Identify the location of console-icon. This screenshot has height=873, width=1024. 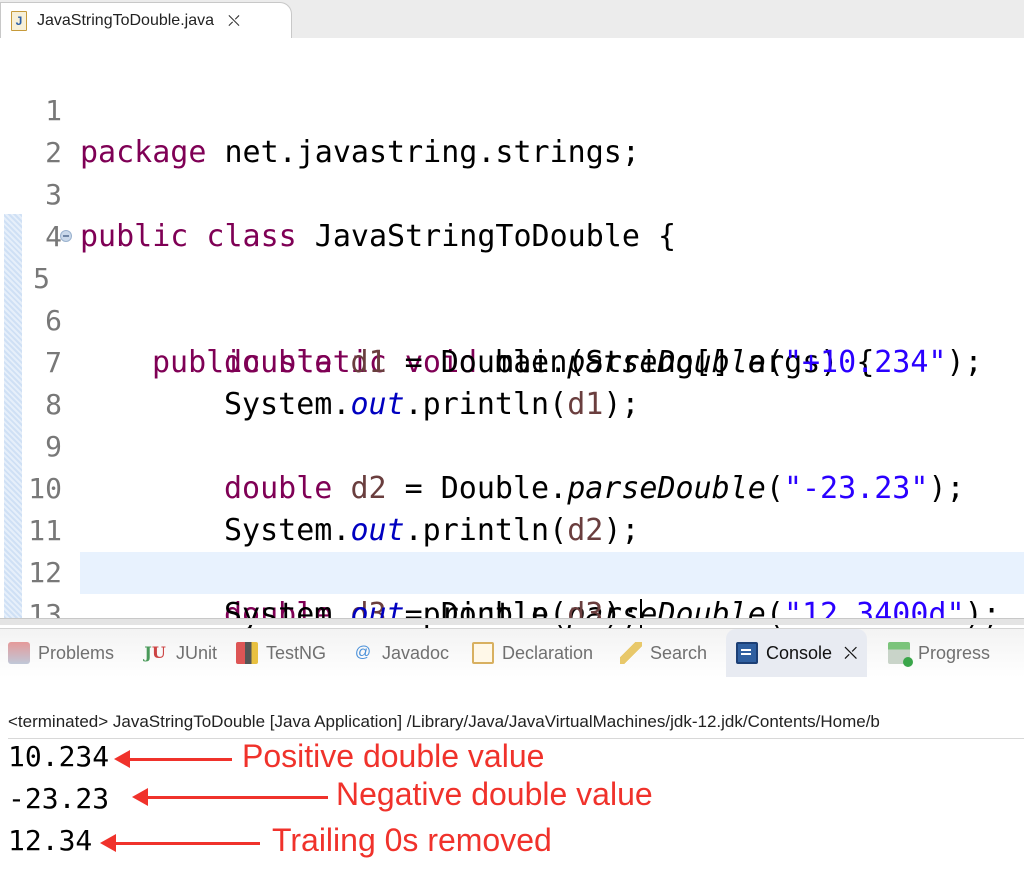
(747, 653).